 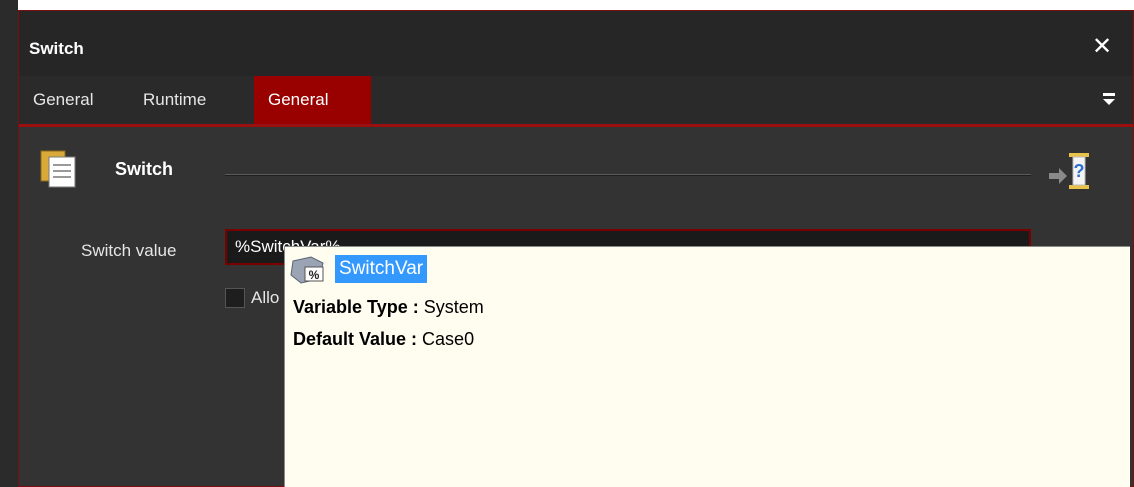 What do you see at coordinates (356, 307) in the screenshot?
I see `variable-type-label: Variable Type :` at bounding box center [356, 307].